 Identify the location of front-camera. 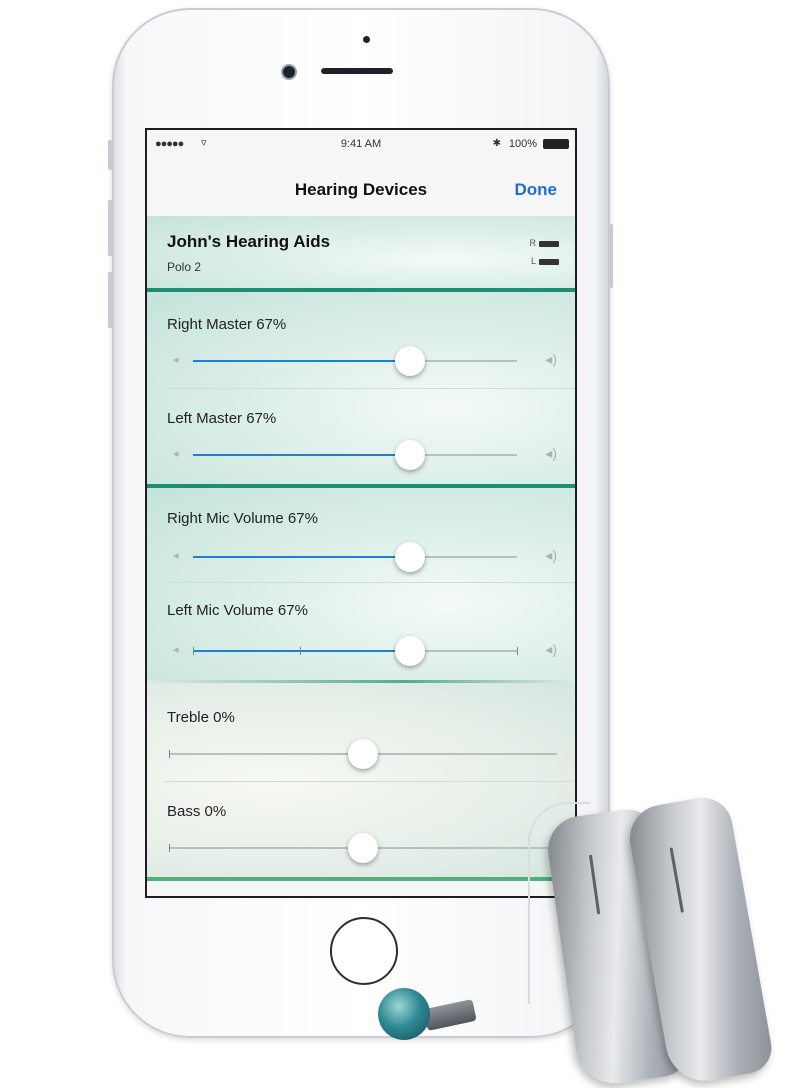
(289, 72).